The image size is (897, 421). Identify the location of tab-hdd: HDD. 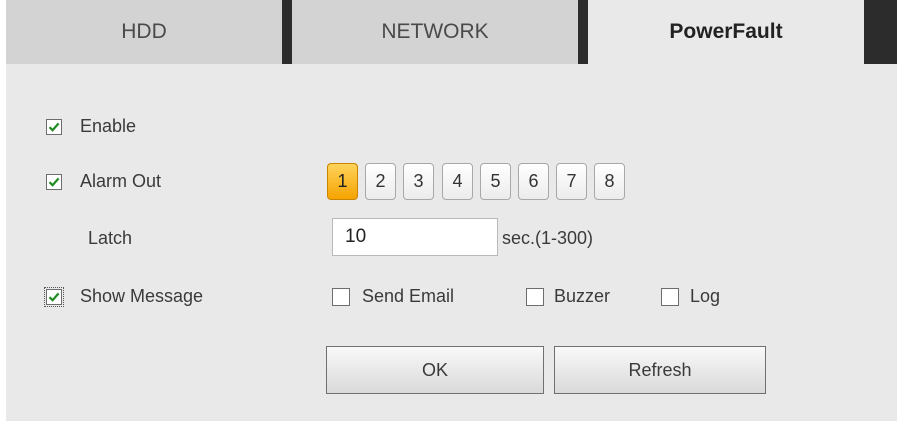
(144, 32).